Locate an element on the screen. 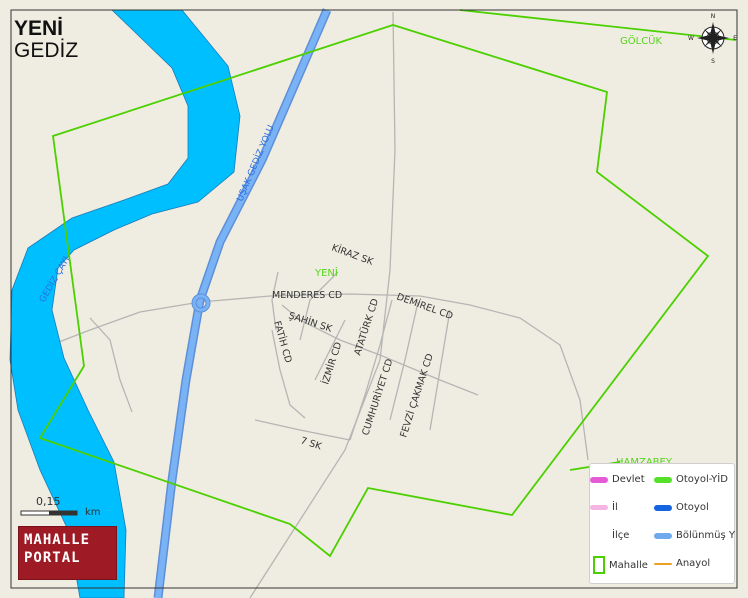 Image resolution: width=748 pixels, height=598 pixels. legend-otoyol: Otoyol is located at coordinates (681, 507).